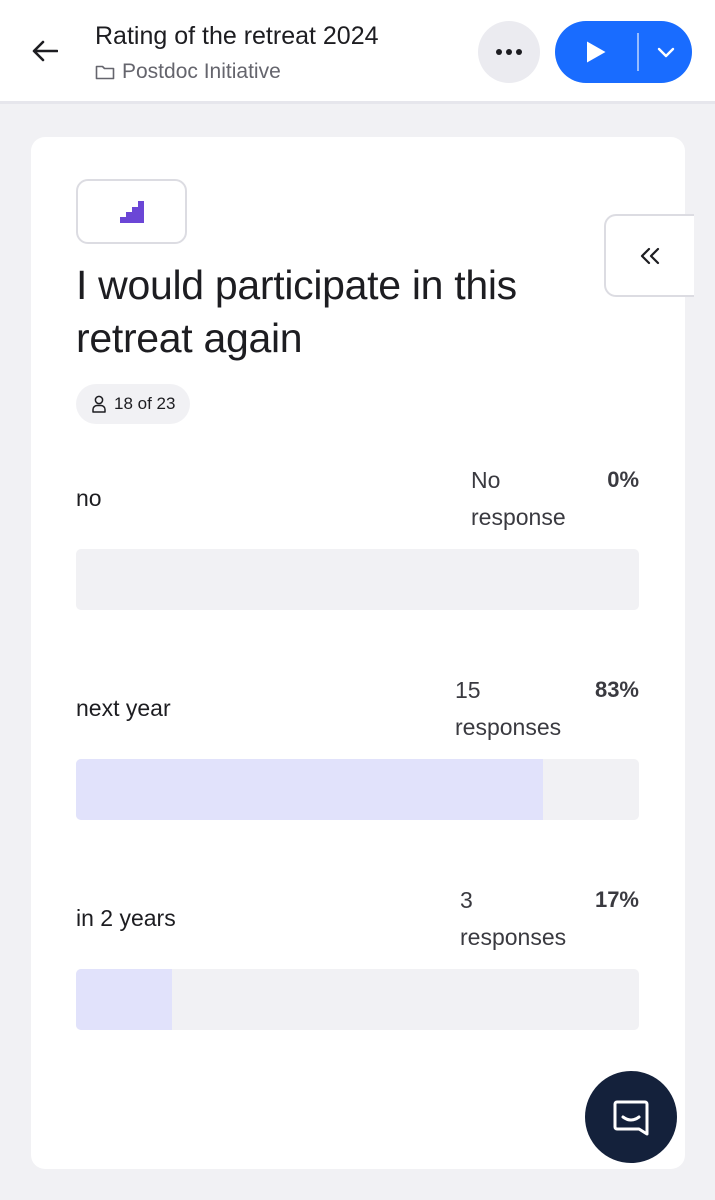 This screenshot has width=715, height=1200. Describe the element at coordinates (468, 690) in the screenshot. I see `response-count-value: 15` at that location.